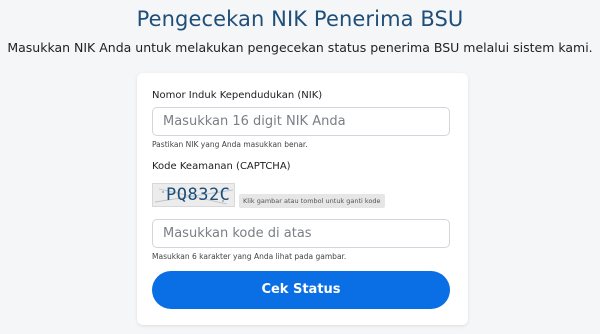  Describe the element at coordinates (312, 201) in the screenshot. I see `captcha-refresh-tip: Klik gambar atau tombol untuk ganti kode` at that location.